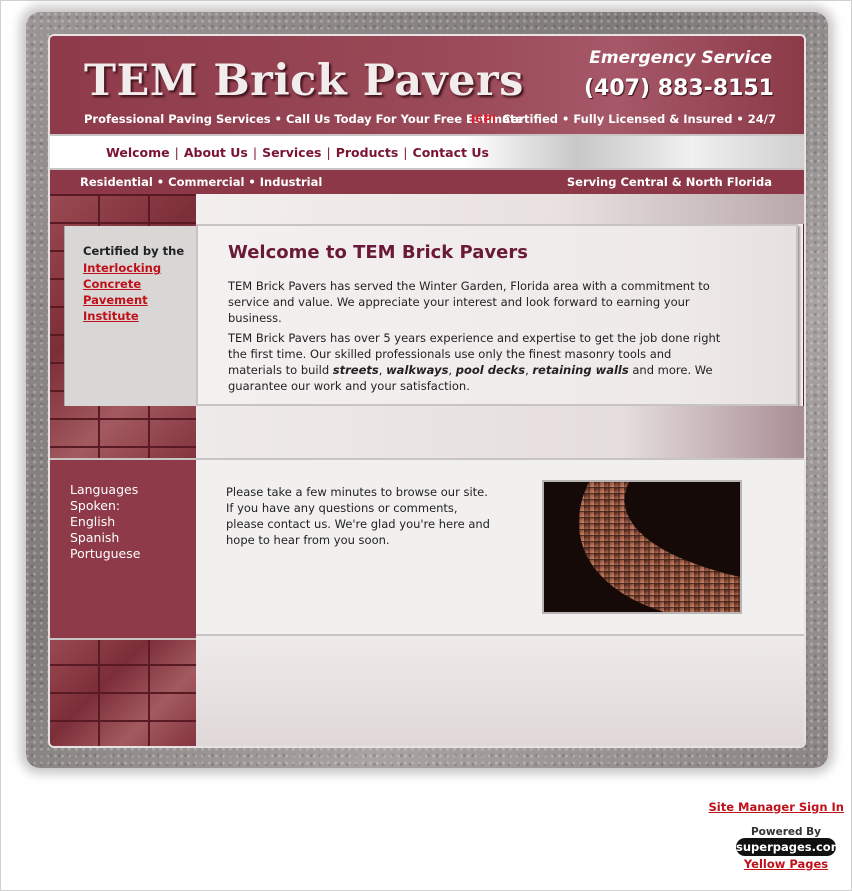 This screenshot has width=852, height=891. I want to click on language-item: English, so click(93, 521).